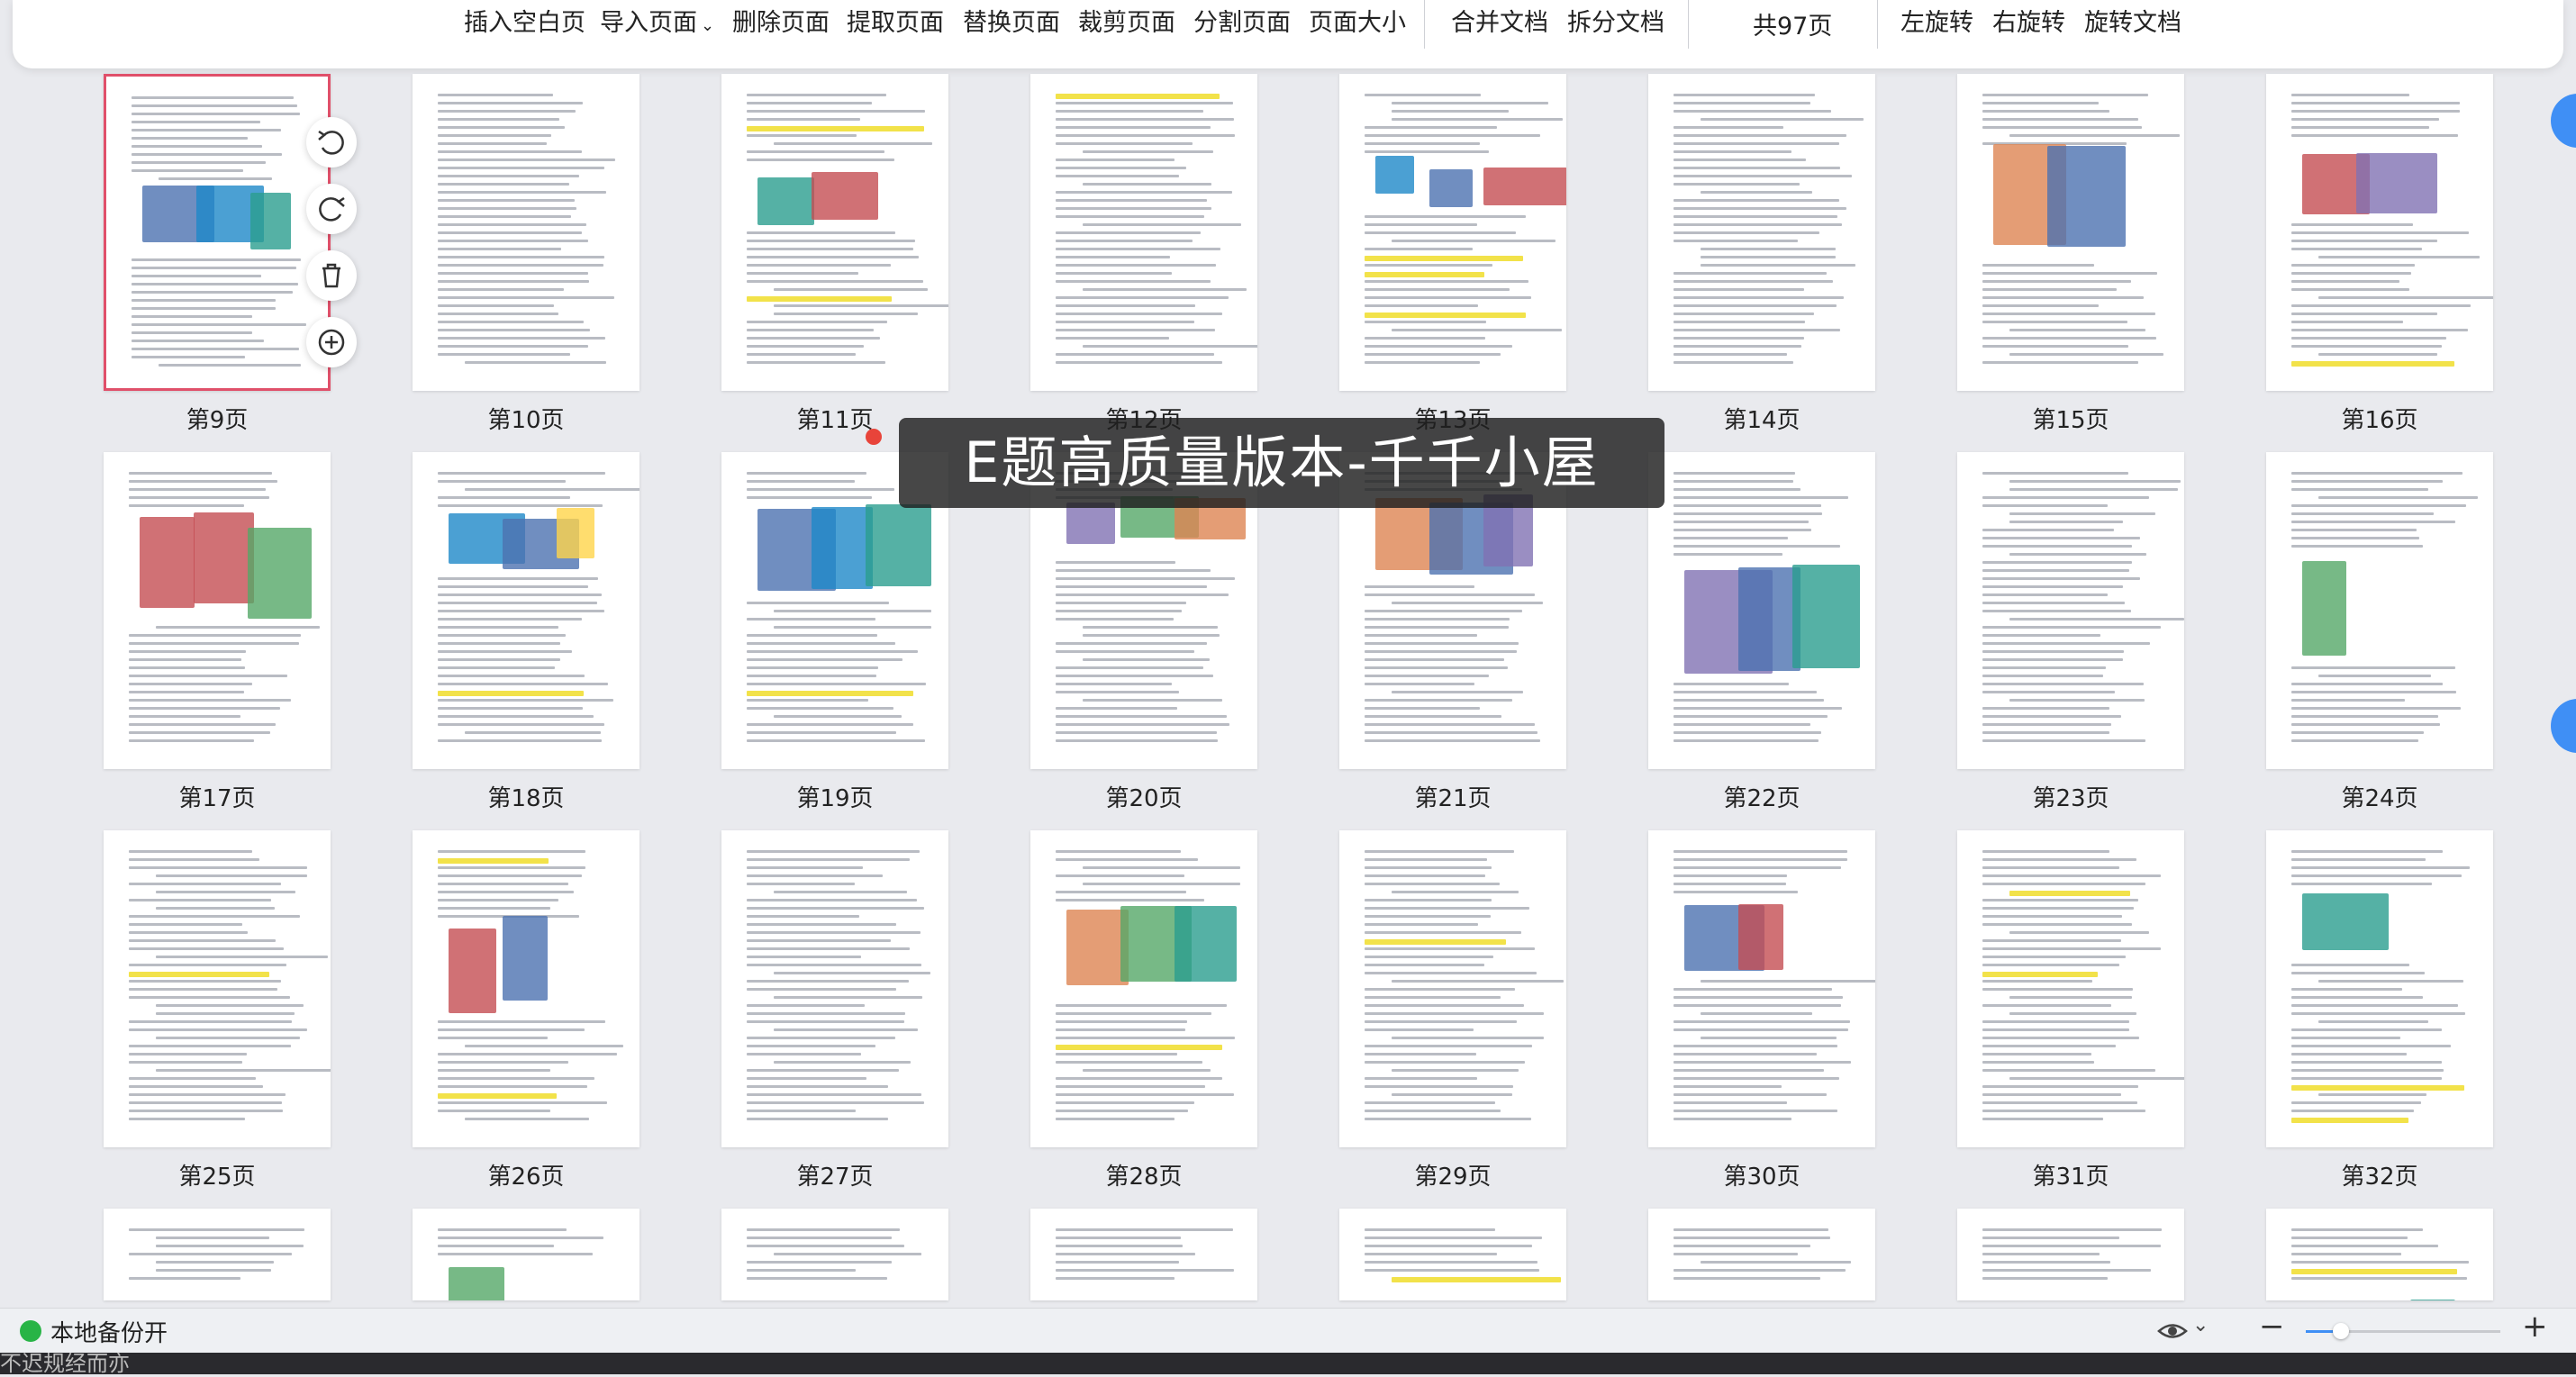 This screenshot has height=1377, width=2576. Describe the element at coordinates (331, 342) in the screenshot. I see `insert-page-tool` at that location.